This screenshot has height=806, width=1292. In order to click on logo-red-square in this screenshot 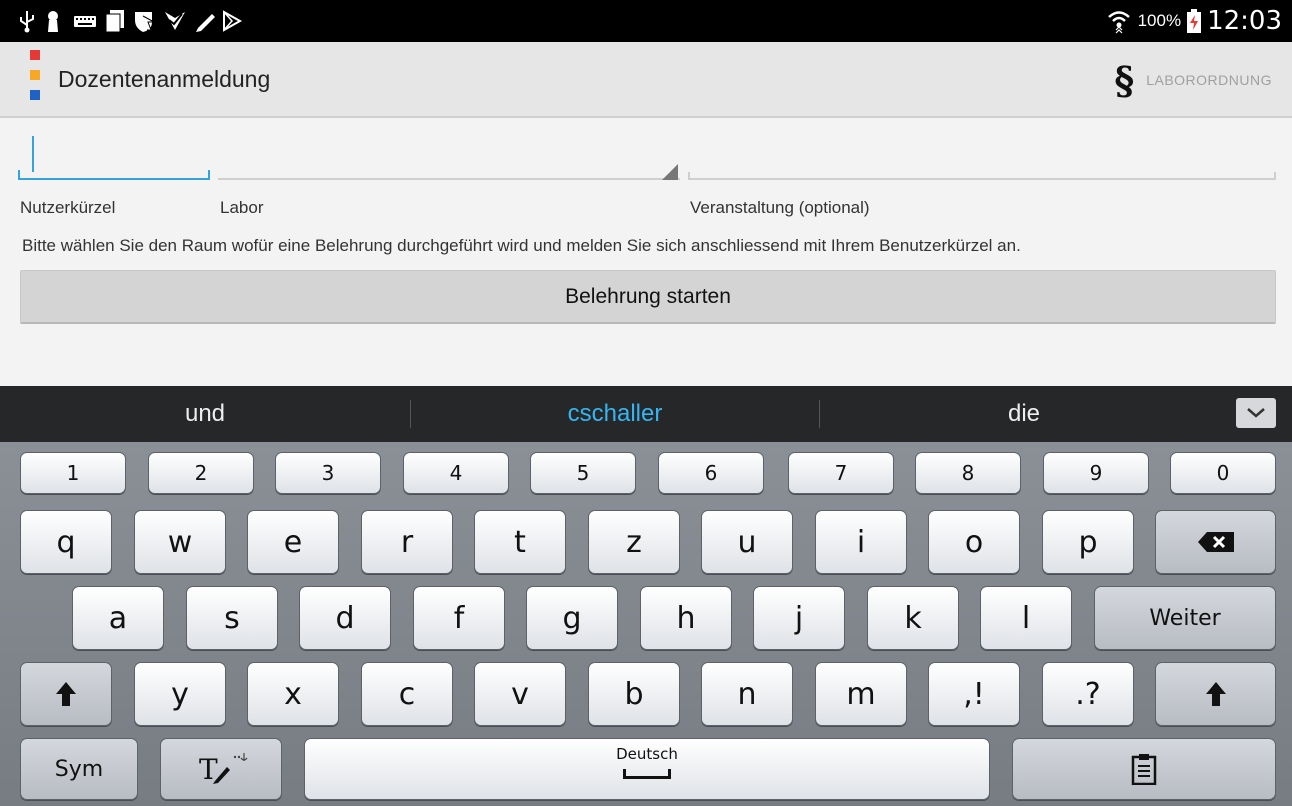, I will do `click(35, 55)`.